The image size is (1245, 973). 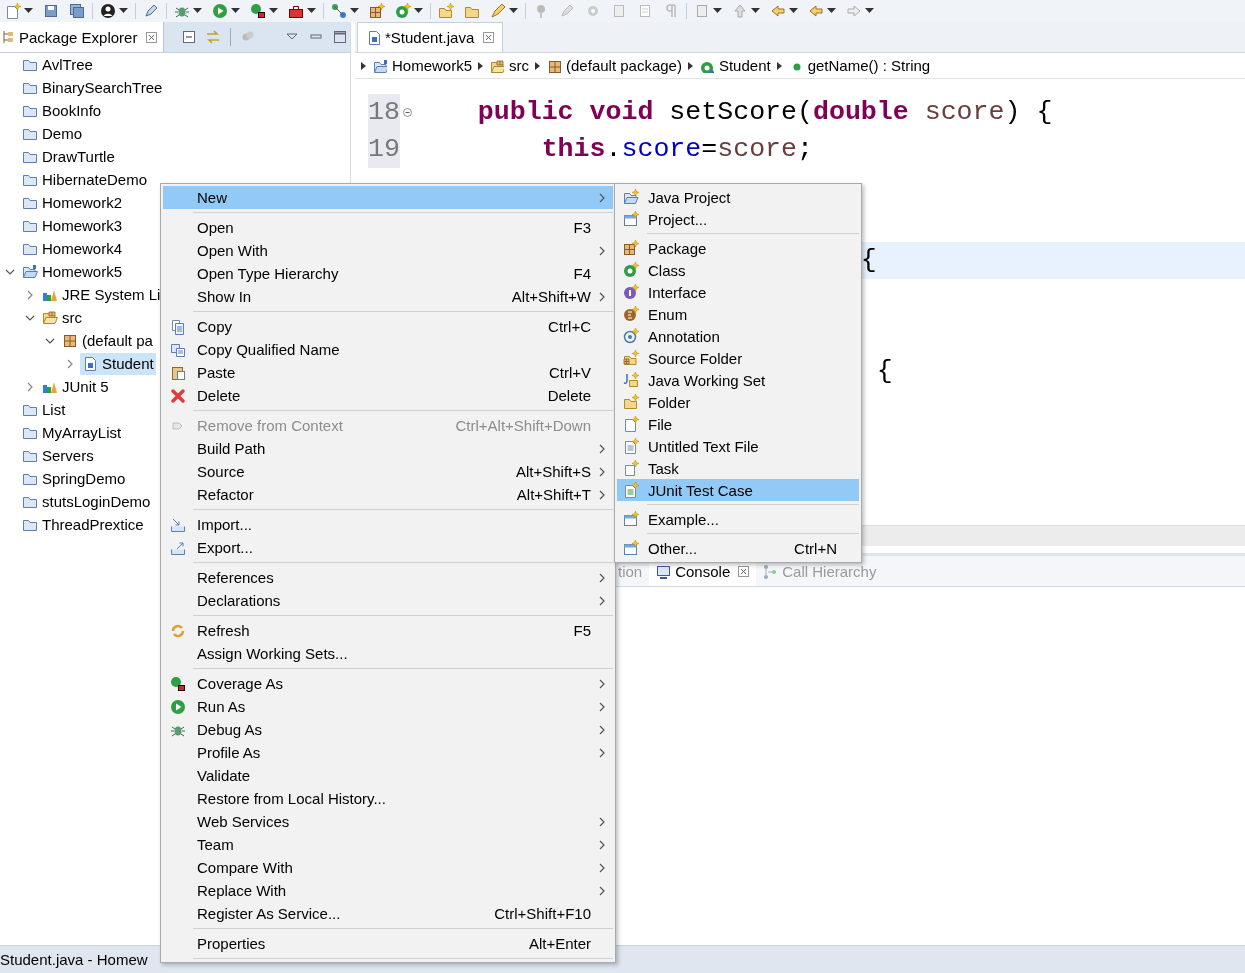 I want to click on task-icon, so click(x=630, y=468).